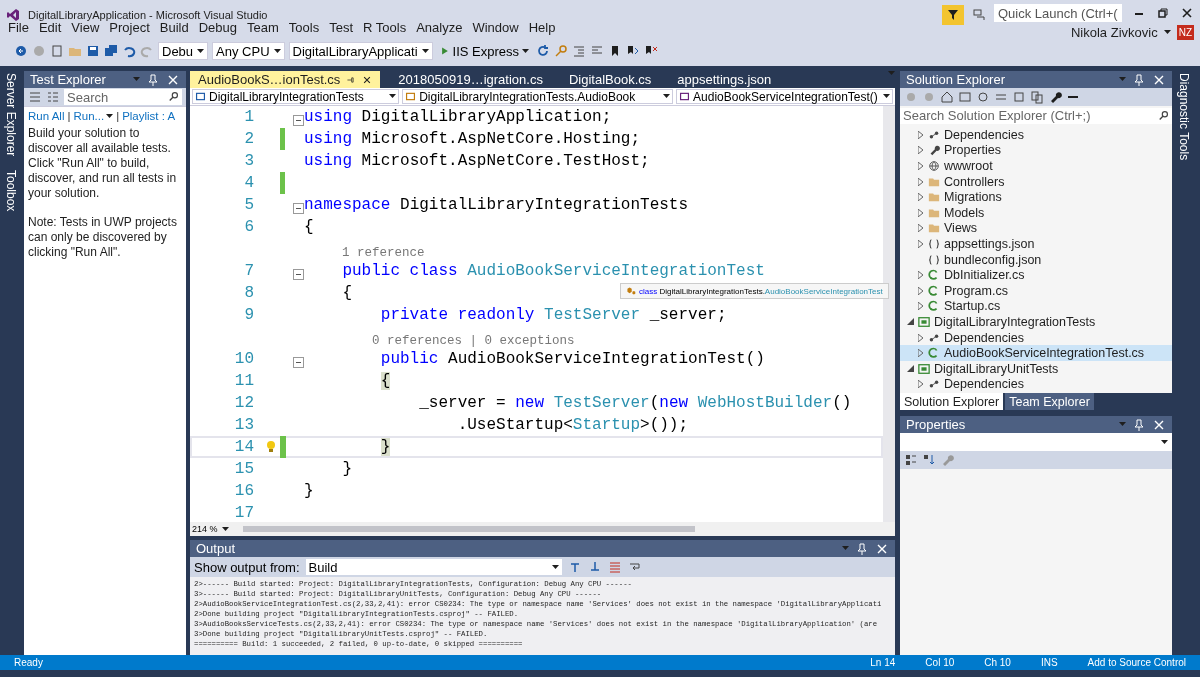 The image size is (1200, 677). I want to click on collapsed-arrow-icon, so click(920, 384).